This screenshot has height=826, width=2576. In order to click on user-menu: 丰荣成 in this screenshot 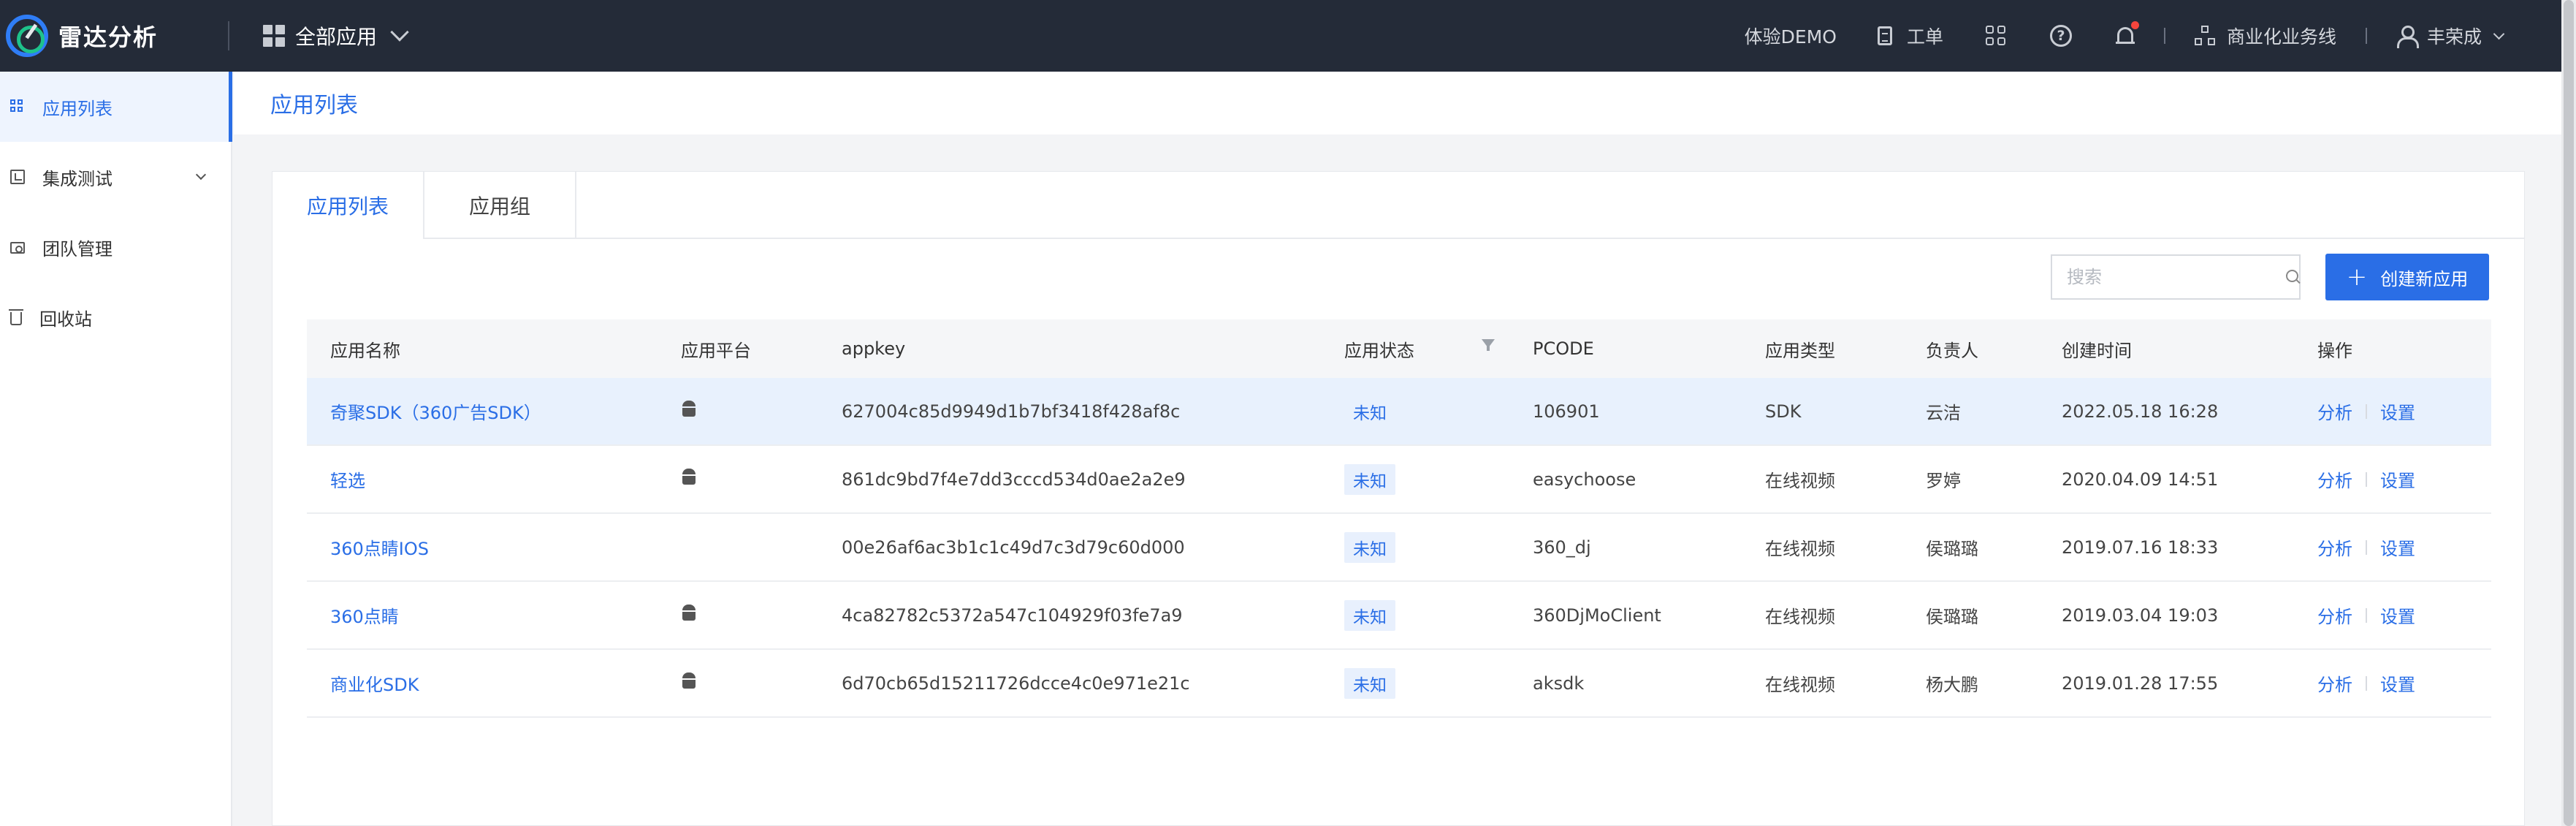, I will do `click(2450, 36)`.